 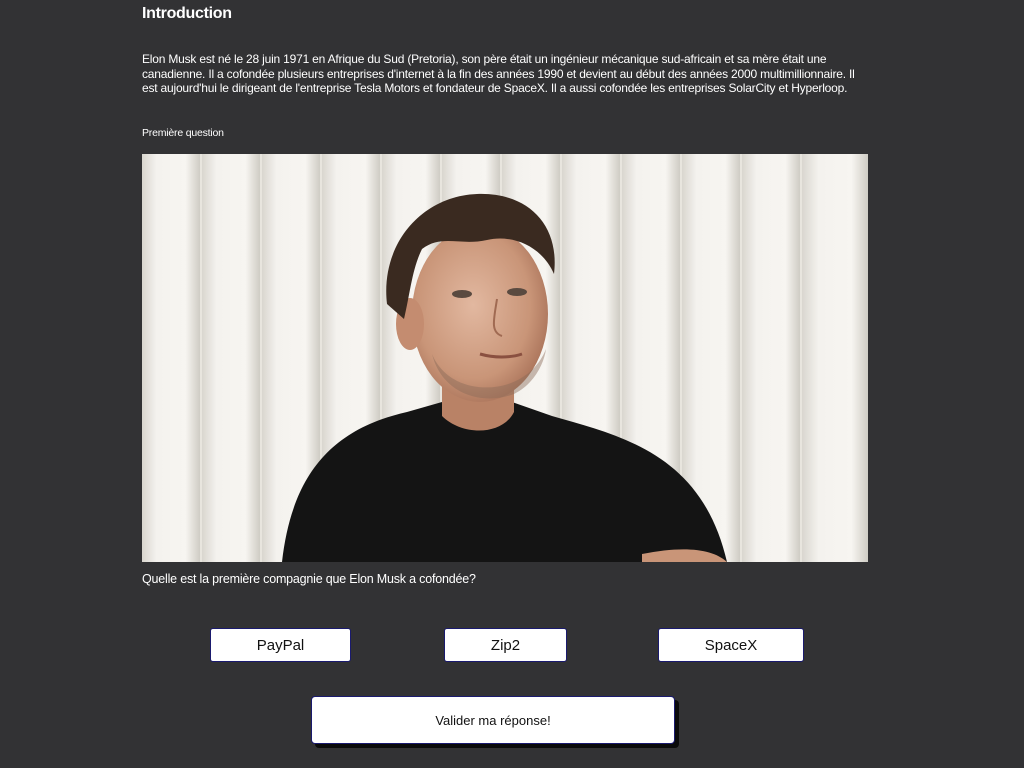 I want to click on question-section-label: Première question, so click(x=183, y=133).